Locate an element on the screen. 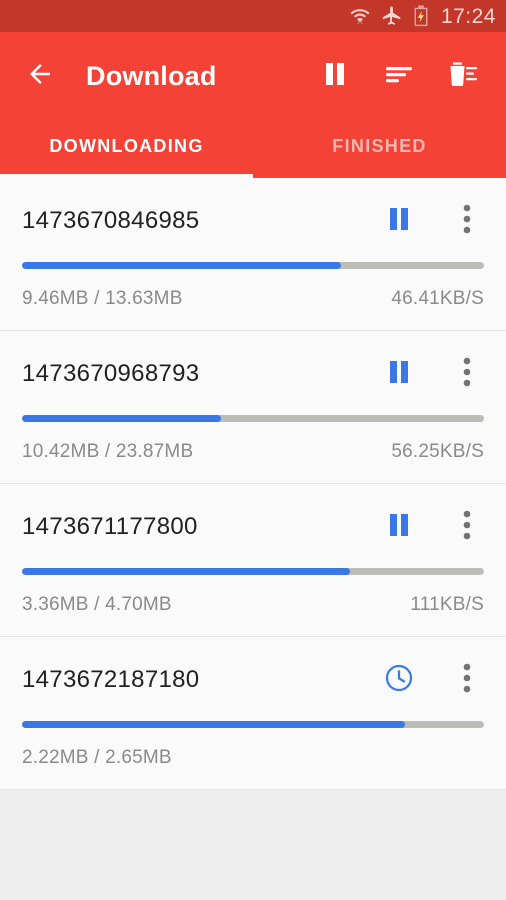 The width and height of the screenshot is (506, 900). clock-pending-icon is located at coordinates (399, 680).